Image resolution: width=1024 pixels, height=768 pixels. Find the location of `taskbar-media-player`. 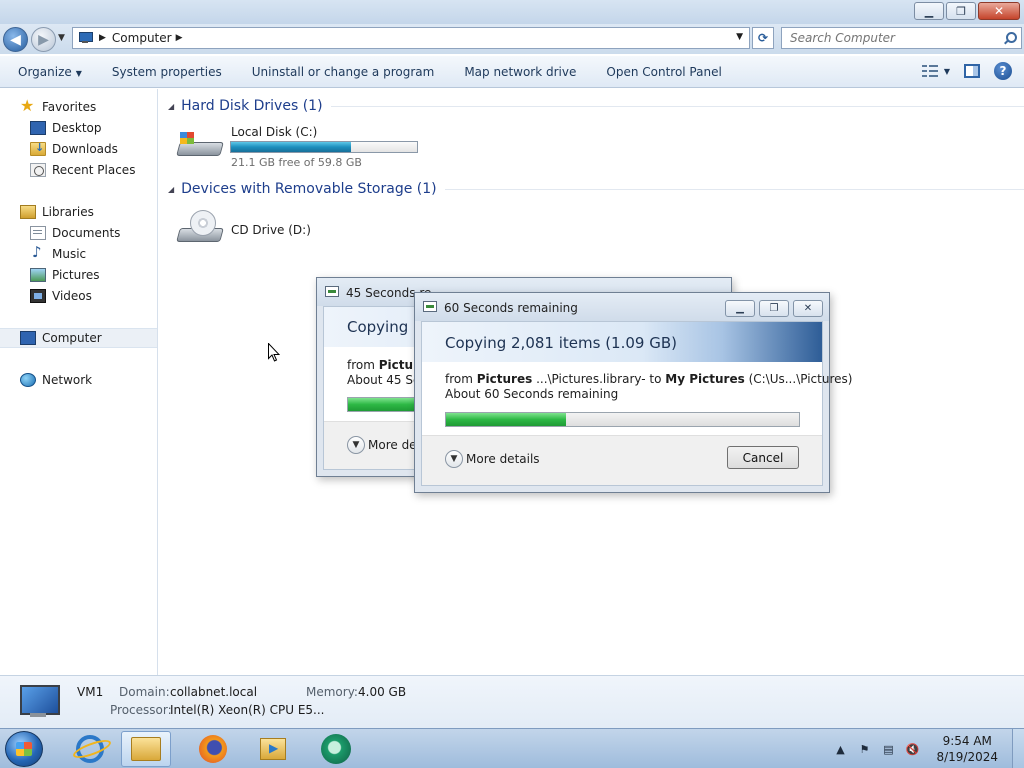

taskbar-media-player is located at coordinates (273, 749).